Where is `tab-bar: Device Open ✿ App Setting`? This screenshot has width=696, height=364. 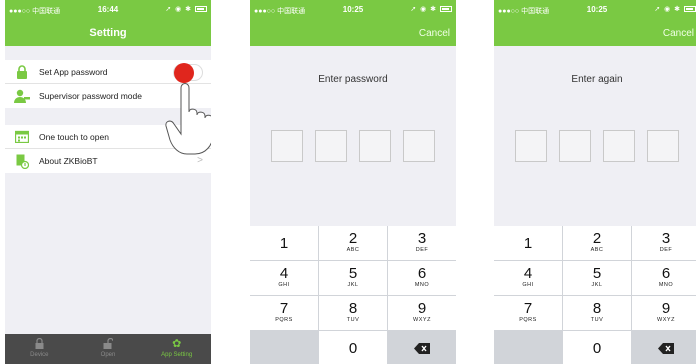 tab-bar: Device Open ✿ App Setting is located at coordinates (108, 349).